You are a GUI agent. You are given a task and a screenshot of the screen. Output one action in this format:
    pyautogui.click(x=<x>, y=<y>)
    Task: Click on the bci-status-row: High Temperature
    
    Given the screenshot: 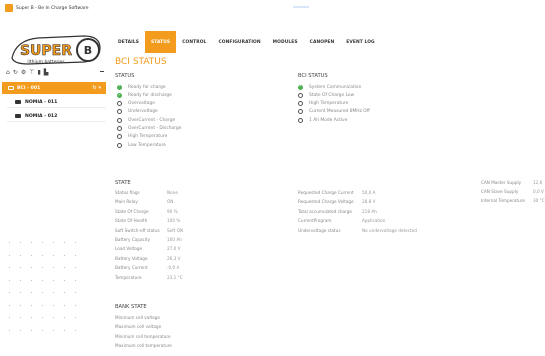 What is the action you would take?
    pyautogui.click(x=323, y=104)
    